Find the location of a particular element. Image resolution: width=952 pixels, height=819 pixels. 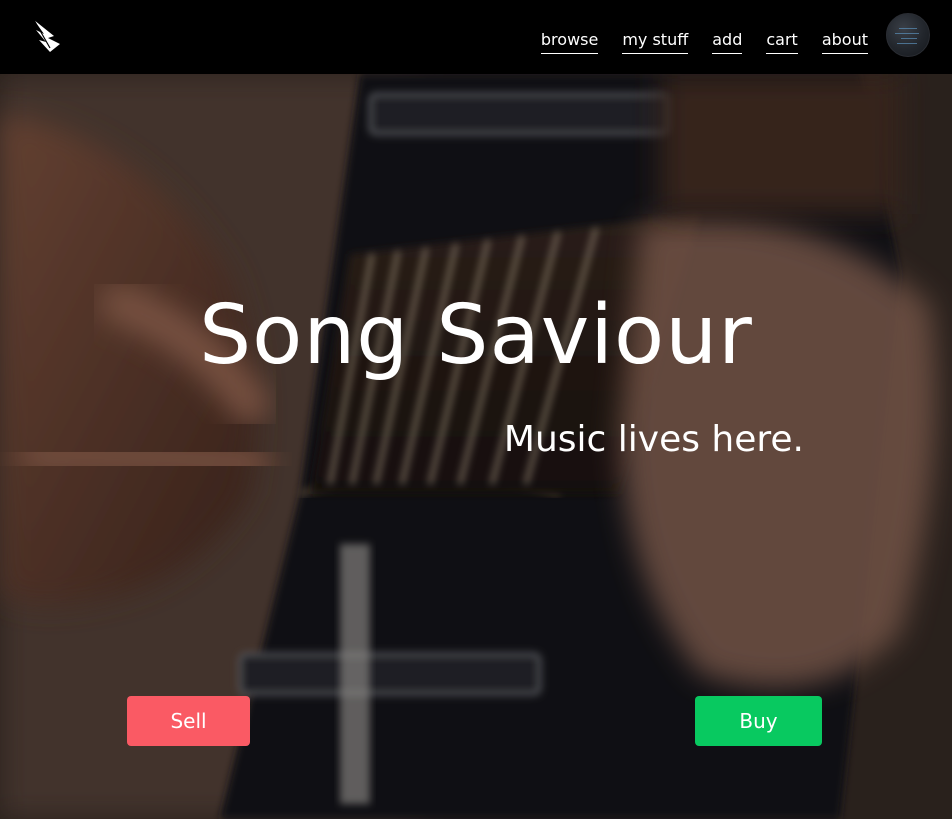

sell-button: Sell is located at coordinates (188, 721).